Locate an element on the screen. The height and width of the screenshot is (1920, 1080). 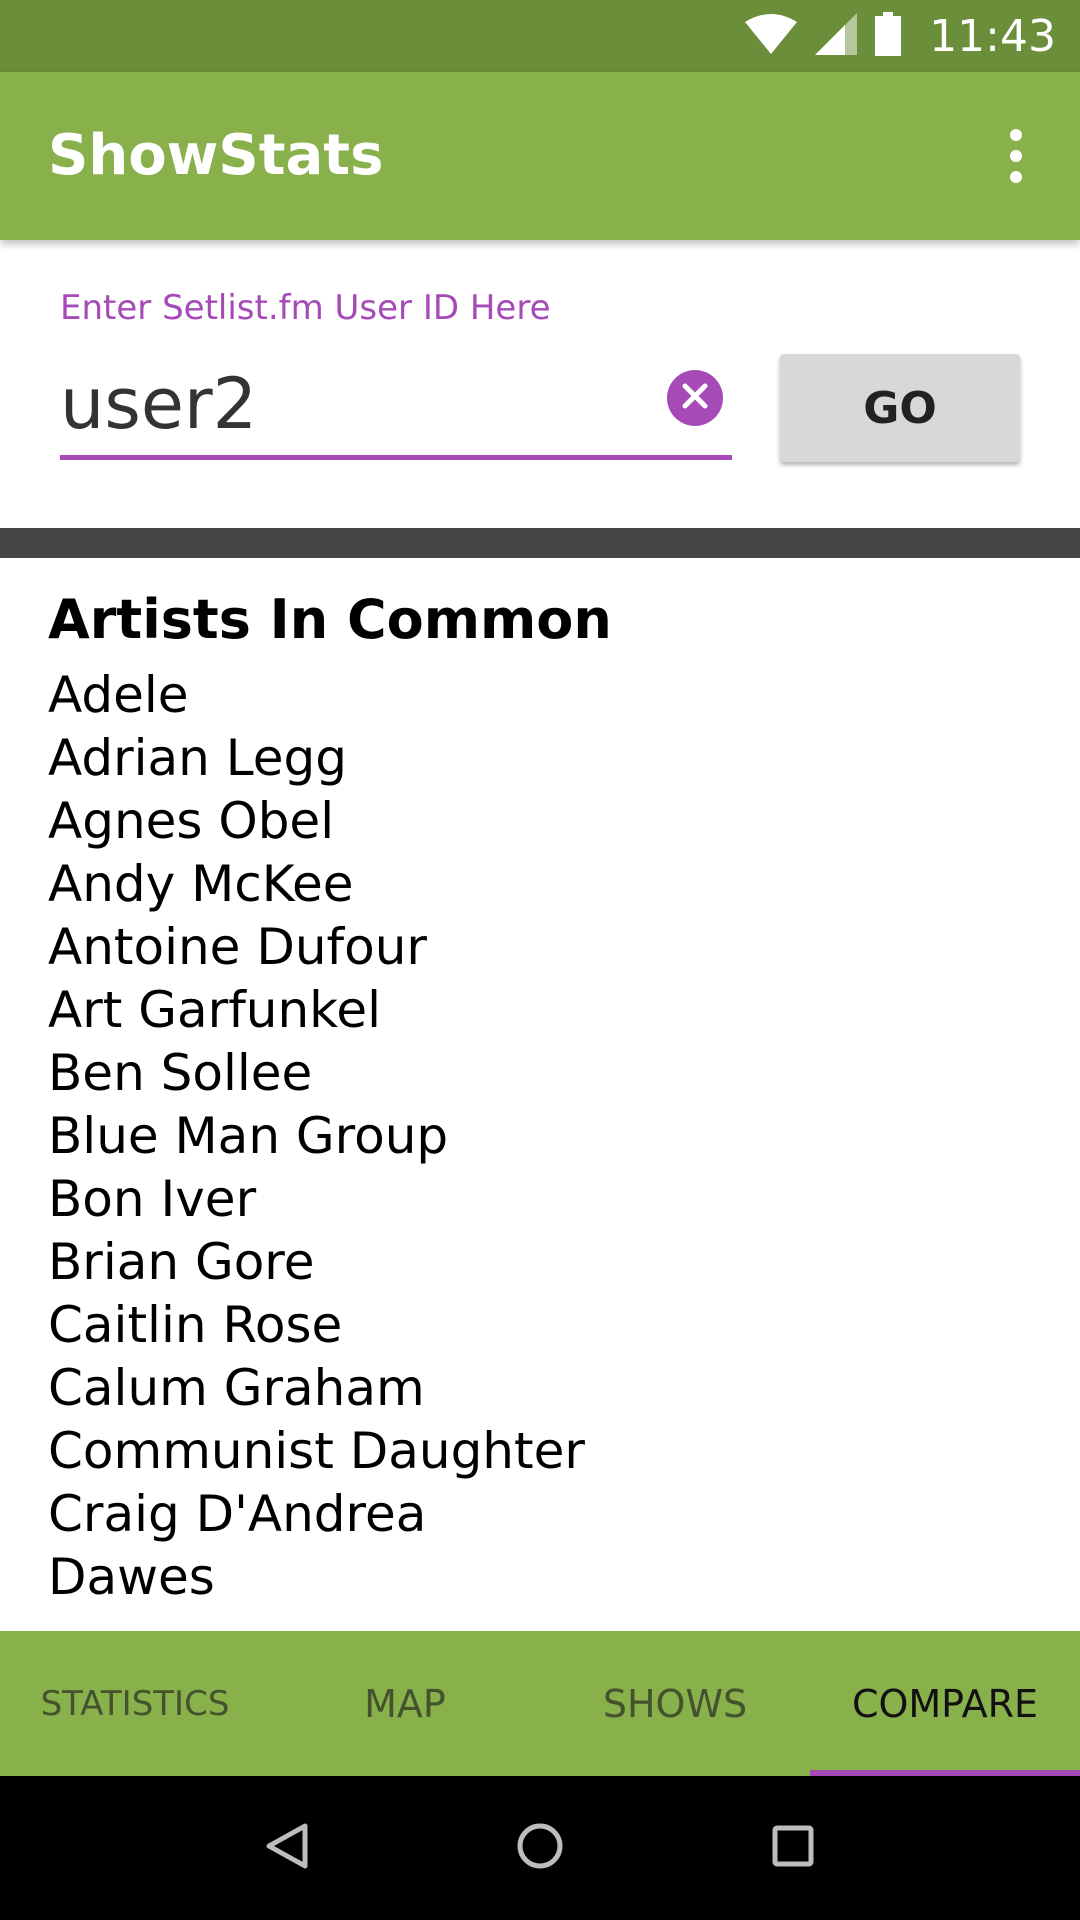
more-options-button is located at coordinates (1016, 156).